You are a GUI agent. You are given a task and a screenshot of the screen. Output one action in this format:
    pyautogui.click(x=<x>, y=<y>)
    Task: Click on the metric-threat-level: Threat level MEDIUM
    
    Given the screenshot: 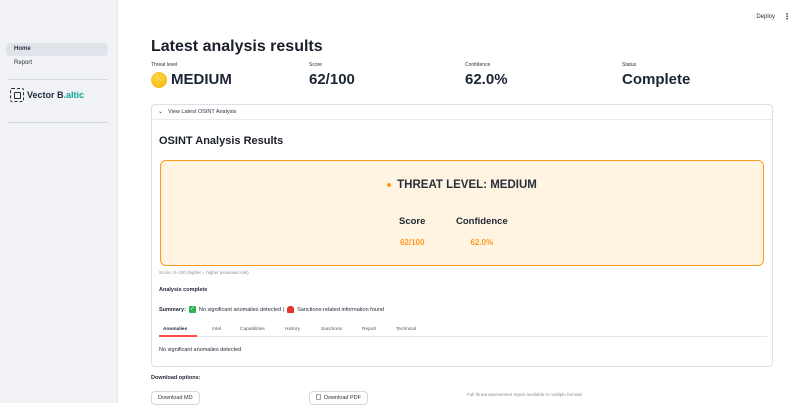 What is the action you would take?
    pyautogui.click(x=191, y=75)
    